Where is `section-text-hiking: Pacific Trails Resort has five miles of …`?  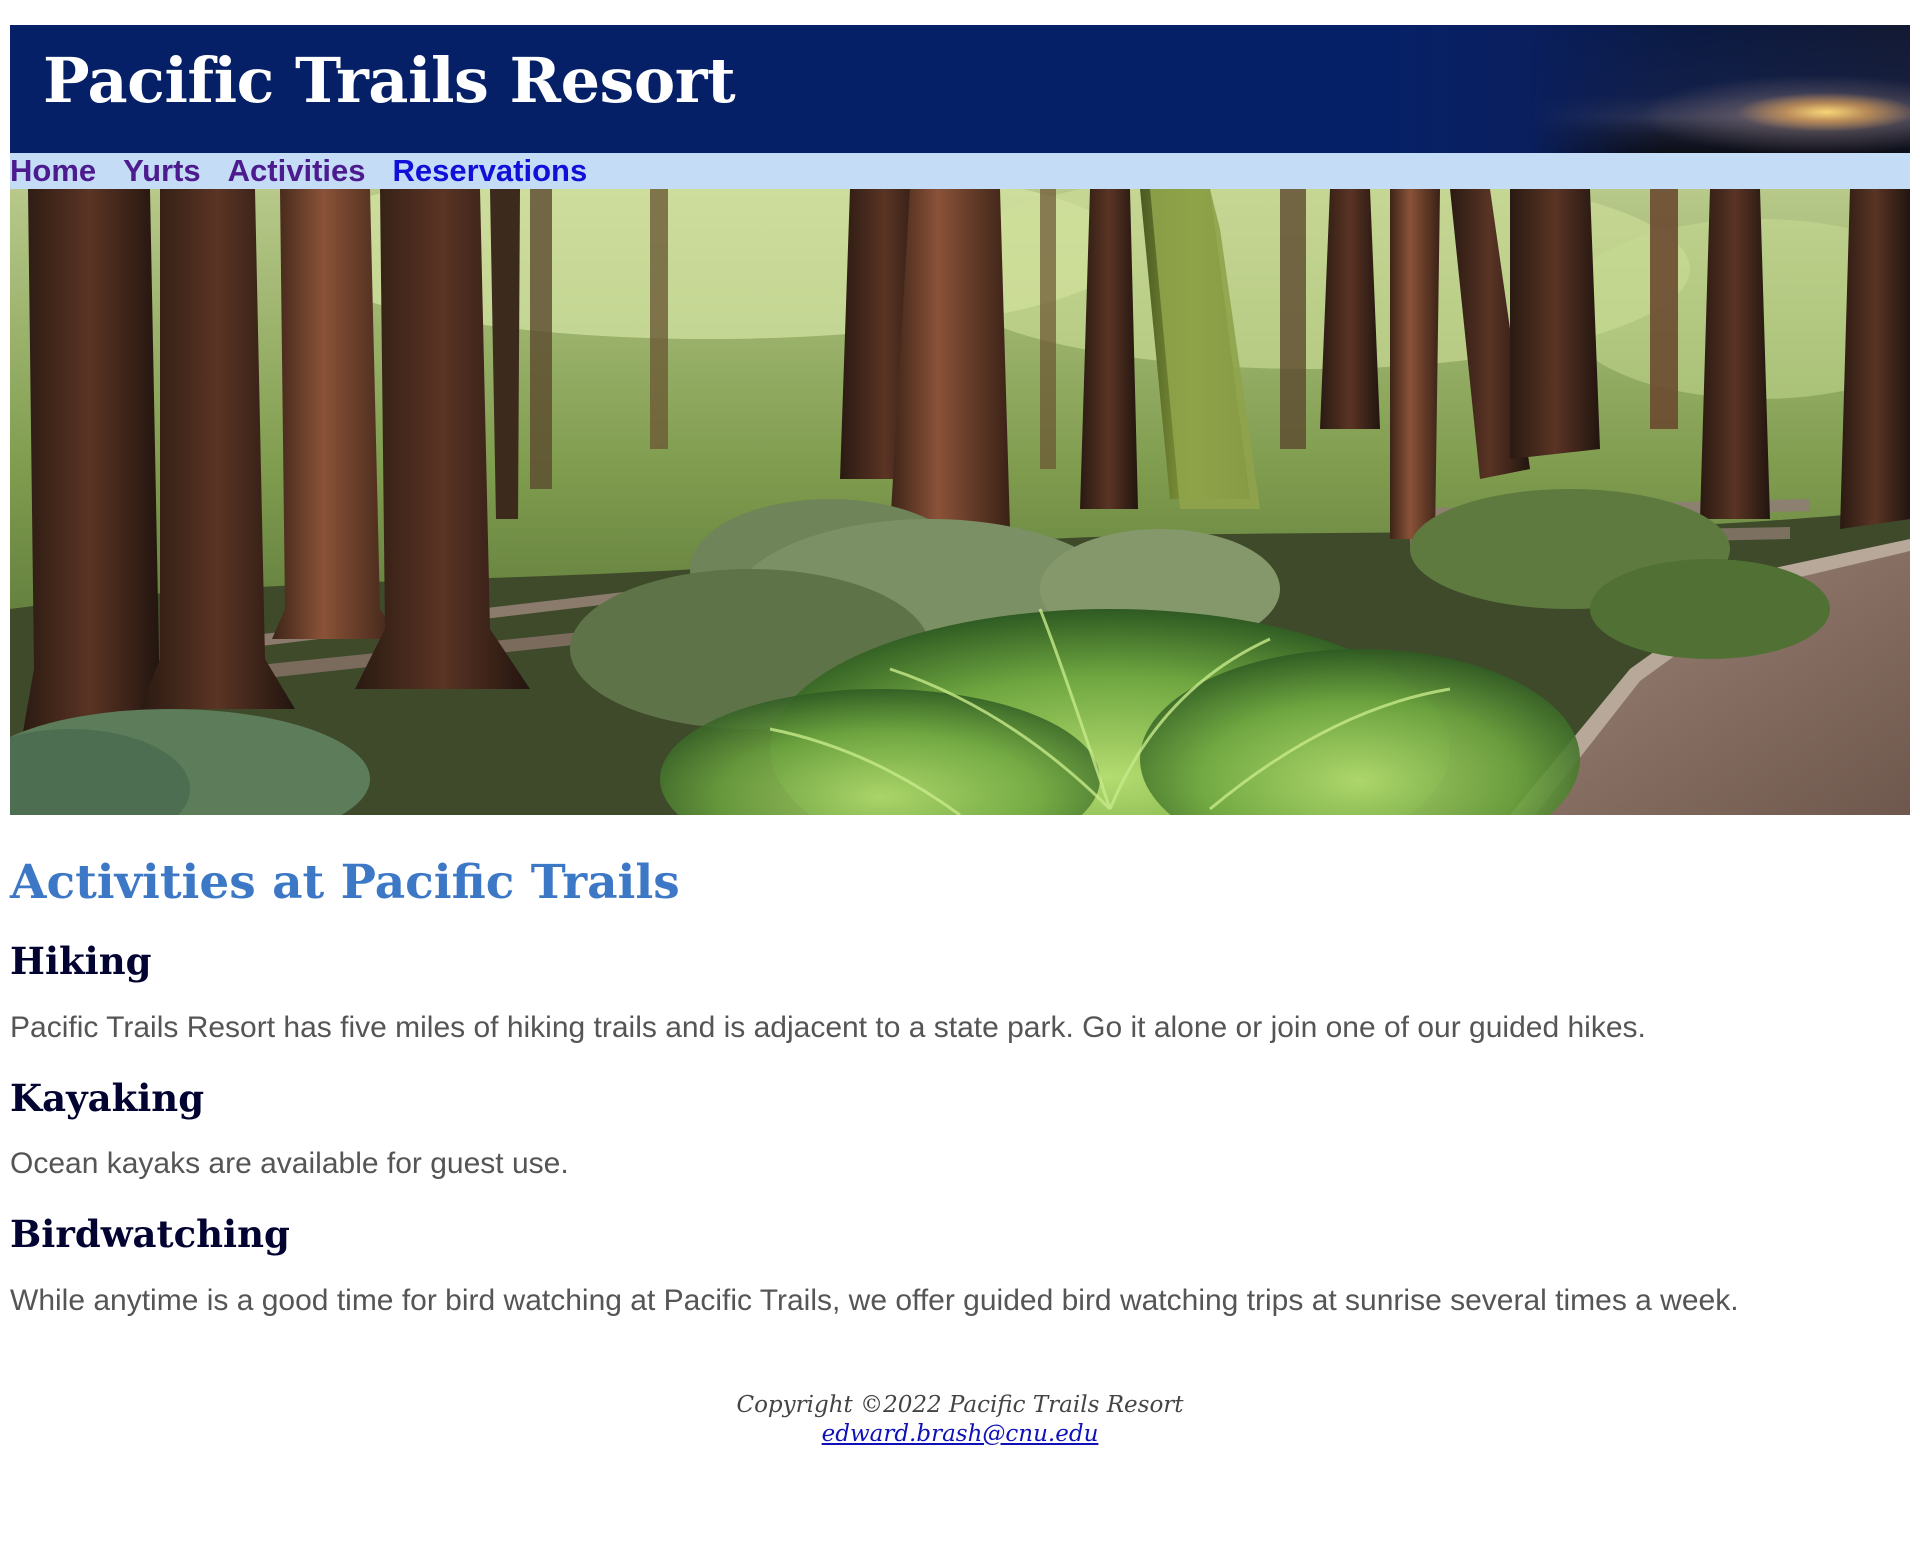 section-text-hiking: Pacific Trails Resort has five miles of … is located at coordinates (828, 1027).